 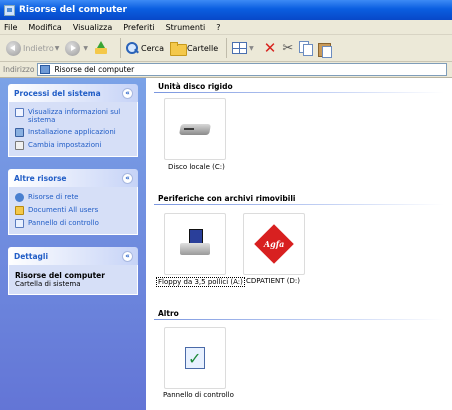 I want to click on link-shared-documents: Documenti All users, so click(x=73, y=210).